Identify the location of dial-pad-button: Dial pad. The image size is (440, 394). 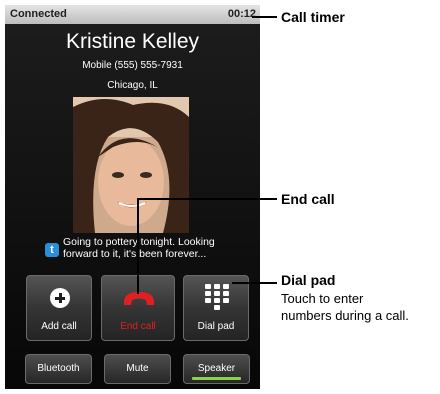
(216, 308).